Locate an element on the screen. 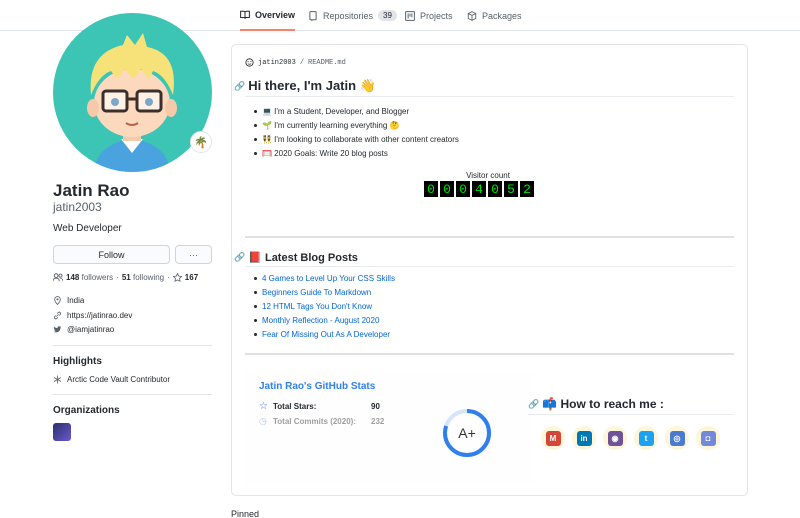 Image resolution: width=800 pixels, height=518 pixels. grade-text: A+ is located at coordinates (467, 433).